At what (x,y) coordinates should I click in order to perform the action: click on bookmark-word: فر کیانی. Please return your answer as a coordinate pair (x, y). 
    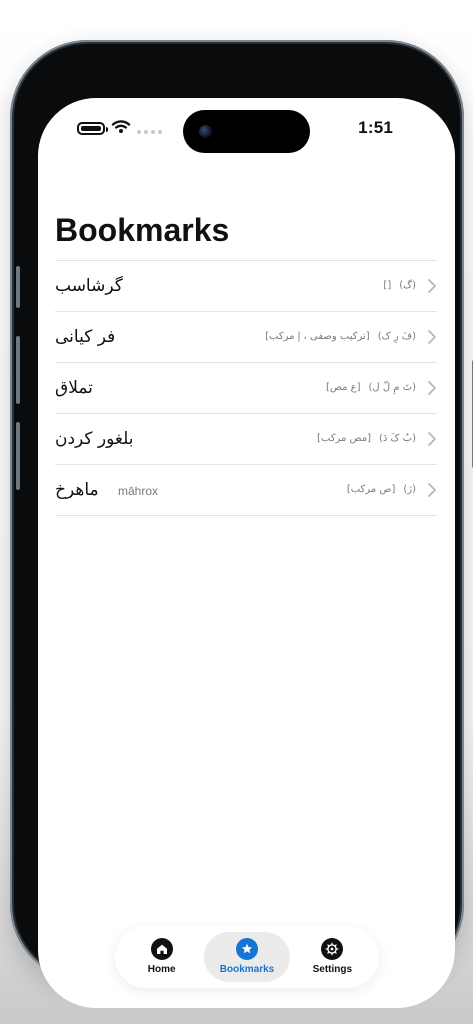
    Looking at the image, I should click on (85, 337).